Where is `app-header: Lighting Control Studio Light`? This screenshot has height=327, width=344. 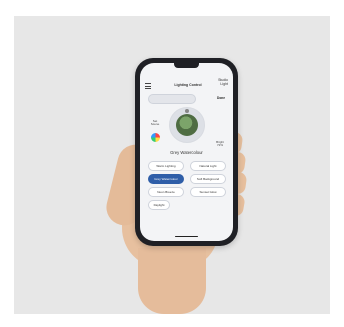 app-header: Lighting Control Studio Light is located at coordinates (186, 84).